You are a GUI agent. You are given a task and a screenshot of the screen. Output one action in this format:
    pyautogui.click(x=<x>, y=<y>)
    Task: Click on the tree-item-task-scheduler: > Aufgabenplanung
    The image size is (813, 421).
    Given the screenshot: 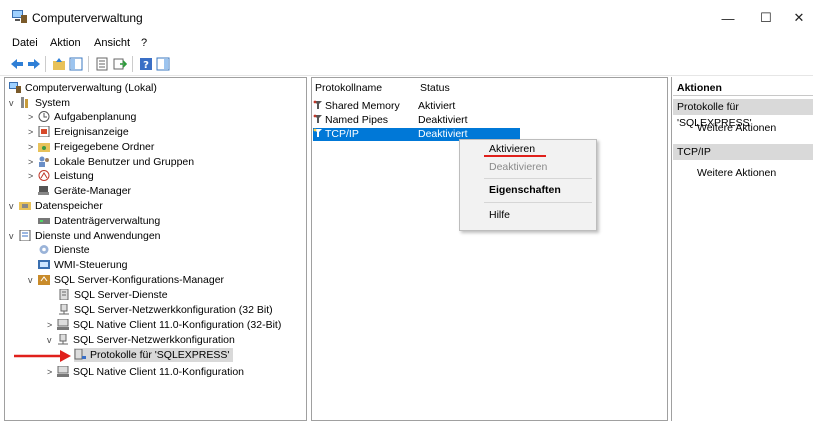 What is the action you would take?
    pyautogui.click(x=82, y=117)
    